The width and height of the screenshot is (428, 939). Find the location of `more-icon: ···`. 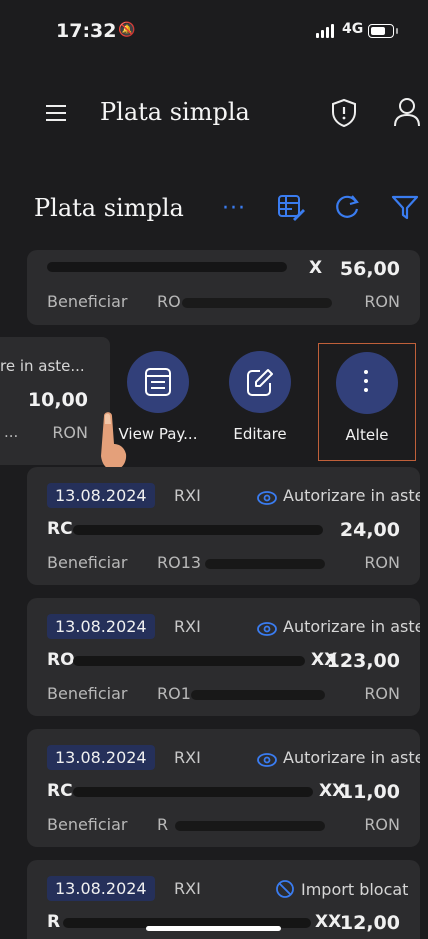

more-icon: ··· is located at coordinates (234, 208).